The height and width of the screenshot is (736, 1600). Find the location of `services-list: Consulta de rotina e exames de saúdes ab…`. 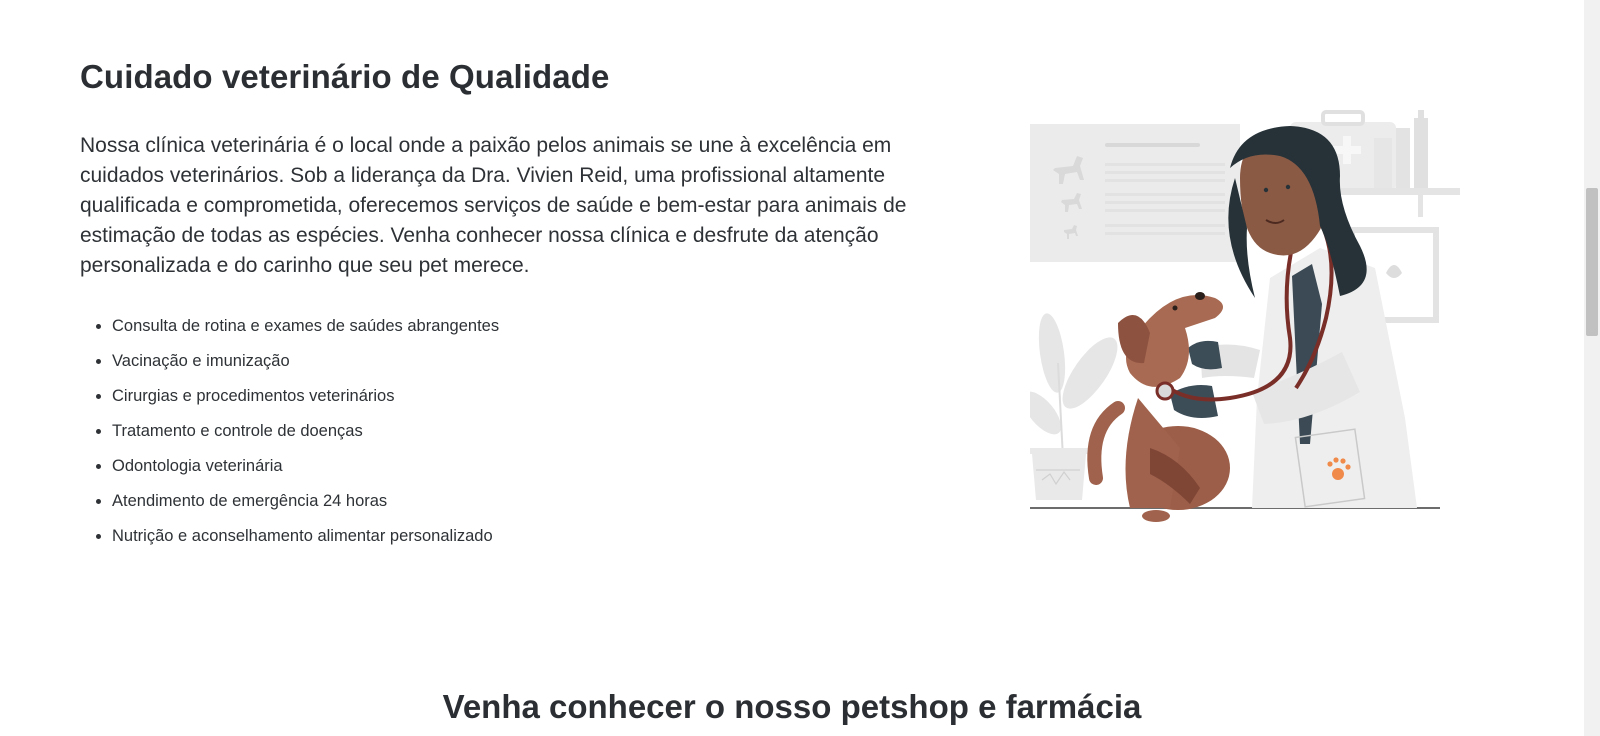

services-list: Consulta de rotina e exames de saúdes ab… is located at coordinates (289, 431).